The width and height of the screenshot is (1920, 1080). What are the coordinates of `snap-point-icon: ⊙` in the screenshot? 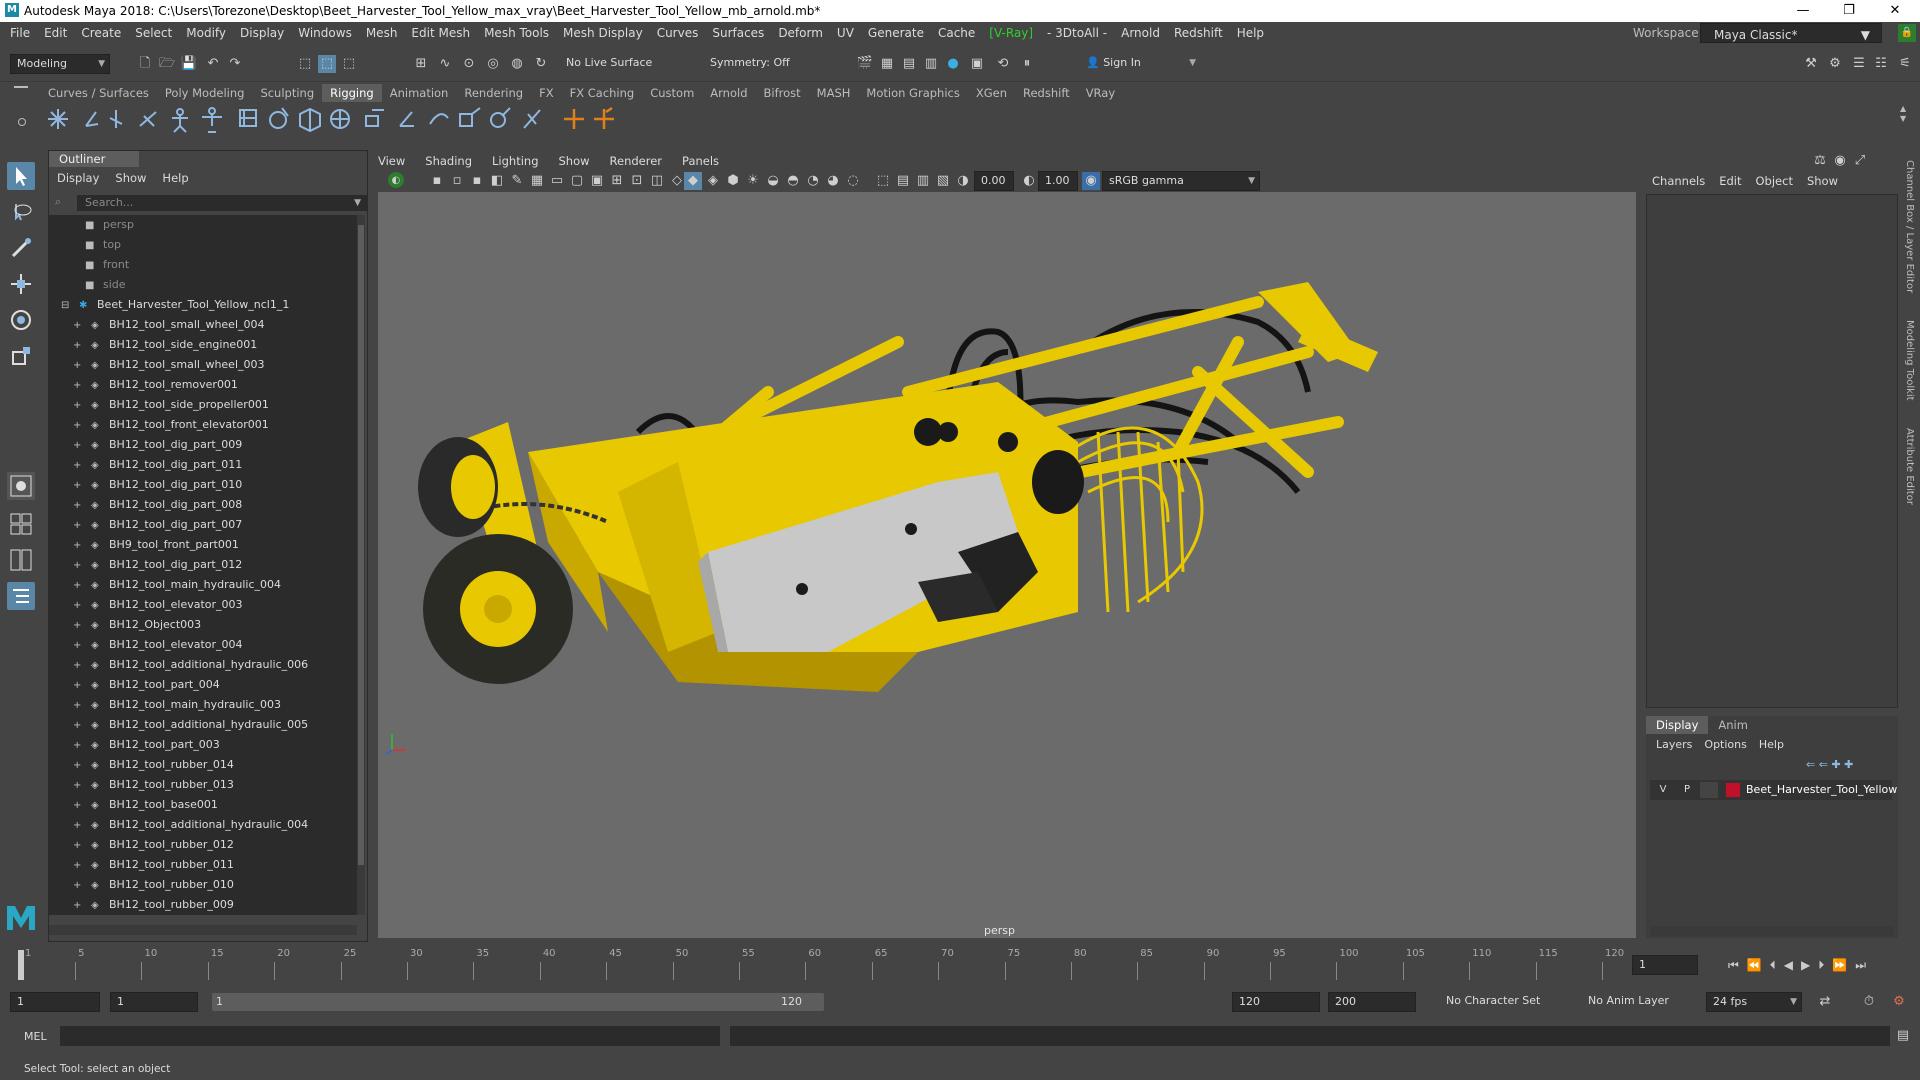 It's located at (469, 64).